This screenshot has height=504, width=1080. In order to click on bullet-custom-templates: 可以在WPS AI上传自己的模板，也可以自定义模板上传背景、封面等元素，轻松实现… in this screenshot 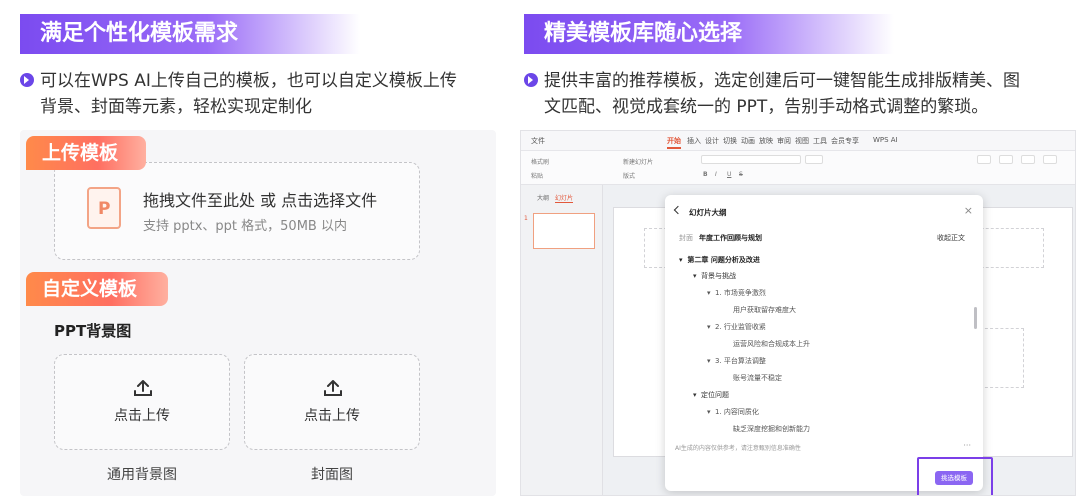, I will do `click(240, 94)`.